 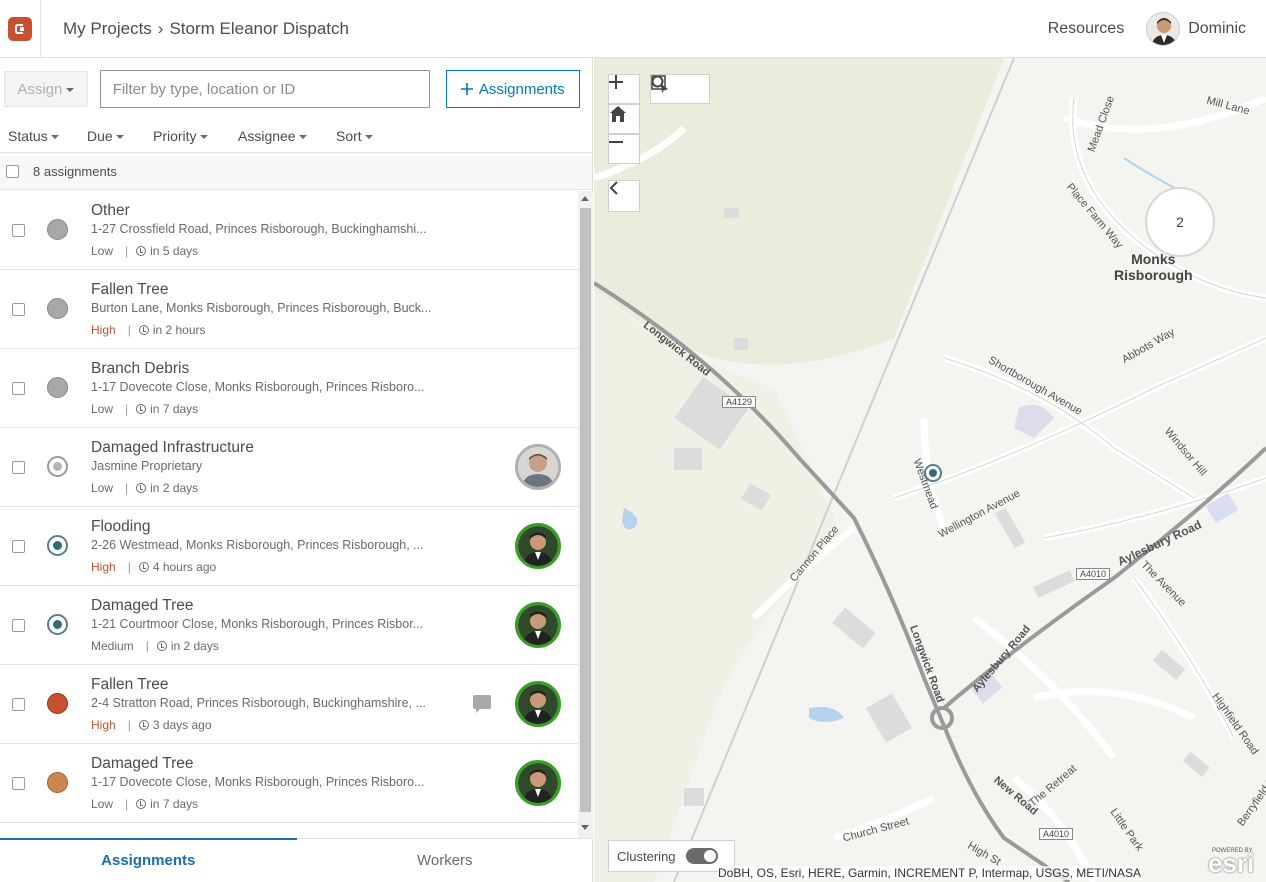 I want to click on assignment-type: Branch Debris, so click(x=140, y=368).